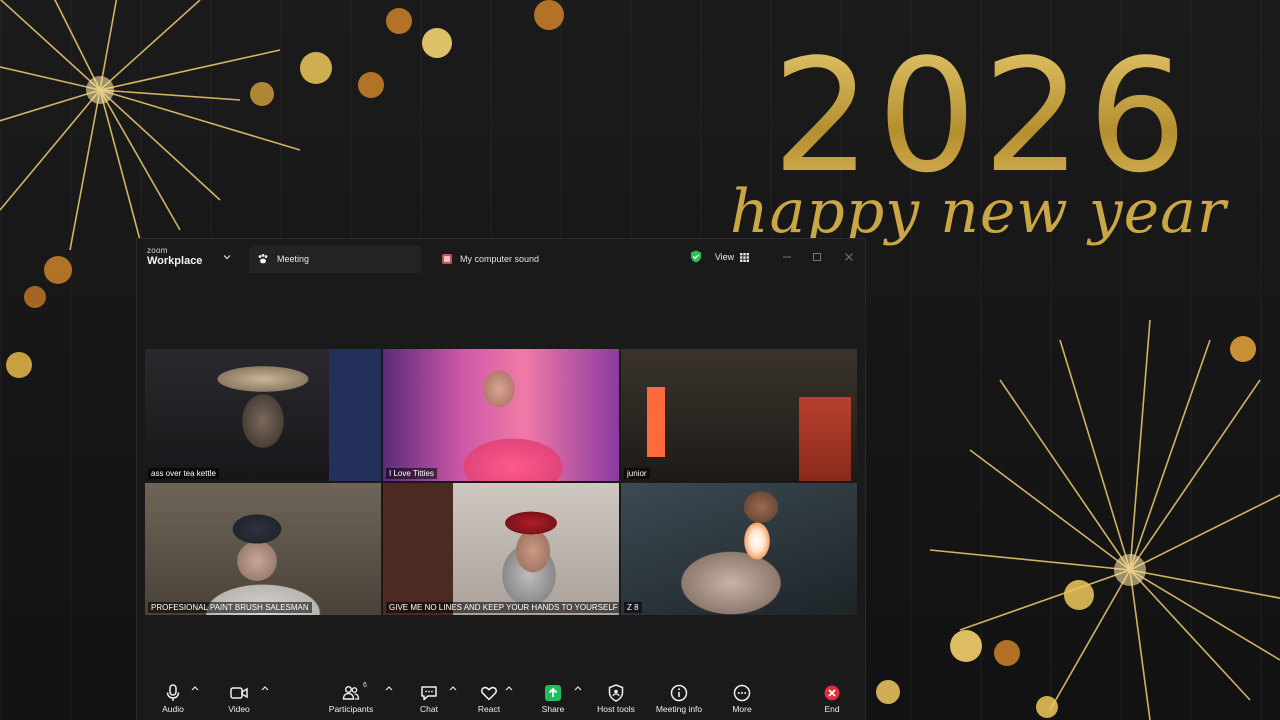 The height and width of the screenshot is (720, 1280). Describe the element at coordinates (351, 693) in the screenshot. I see `people-icon` at that location.